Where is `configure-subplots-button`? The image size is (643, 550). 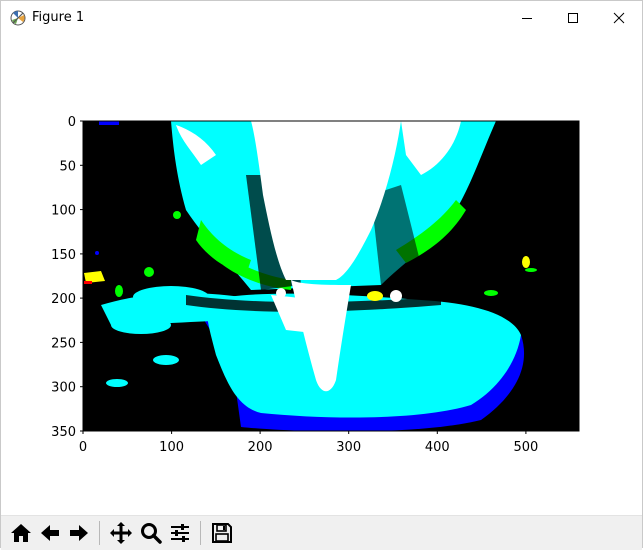
configure-subplots-button is located at coordinates (179, 532).